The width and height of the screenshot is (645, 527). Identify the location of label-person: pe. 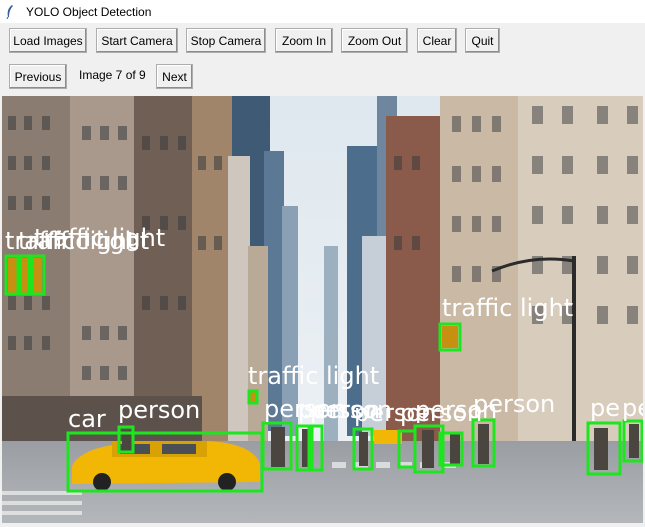
(605, 408).